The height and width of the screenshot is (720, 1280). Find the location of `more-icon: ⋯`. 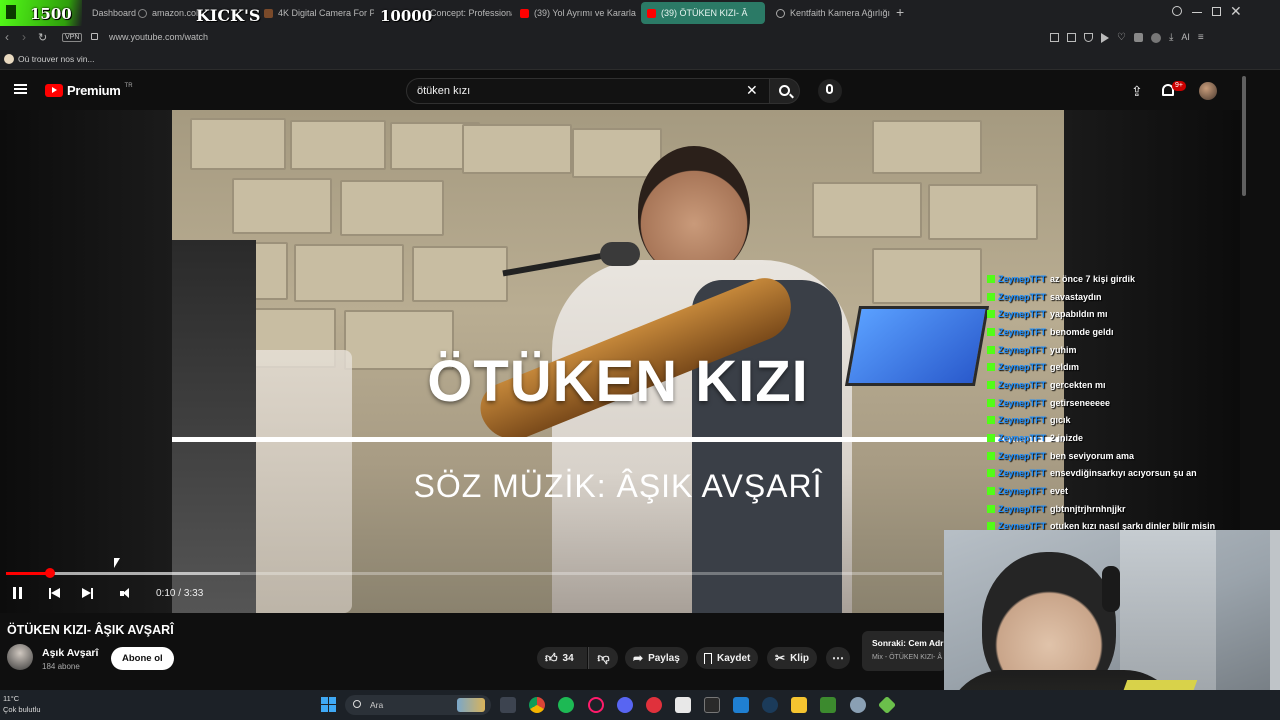

more-icon: ⋯ is located at coordinates (838, 658).